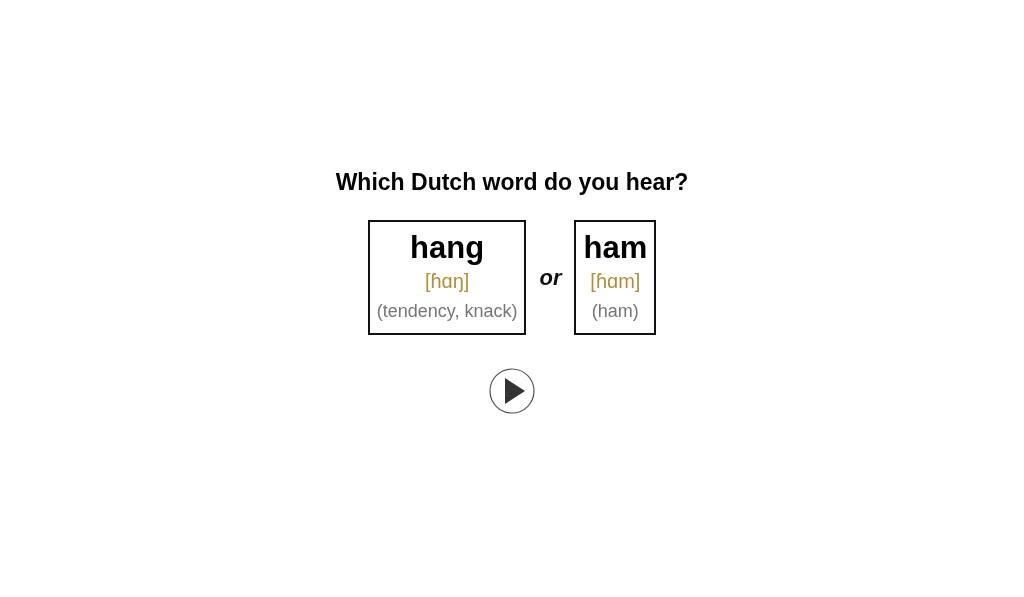 The width and height of the screenshot is (1024, 597). I want to click on gloss-text: (ham), so click(615, 311).